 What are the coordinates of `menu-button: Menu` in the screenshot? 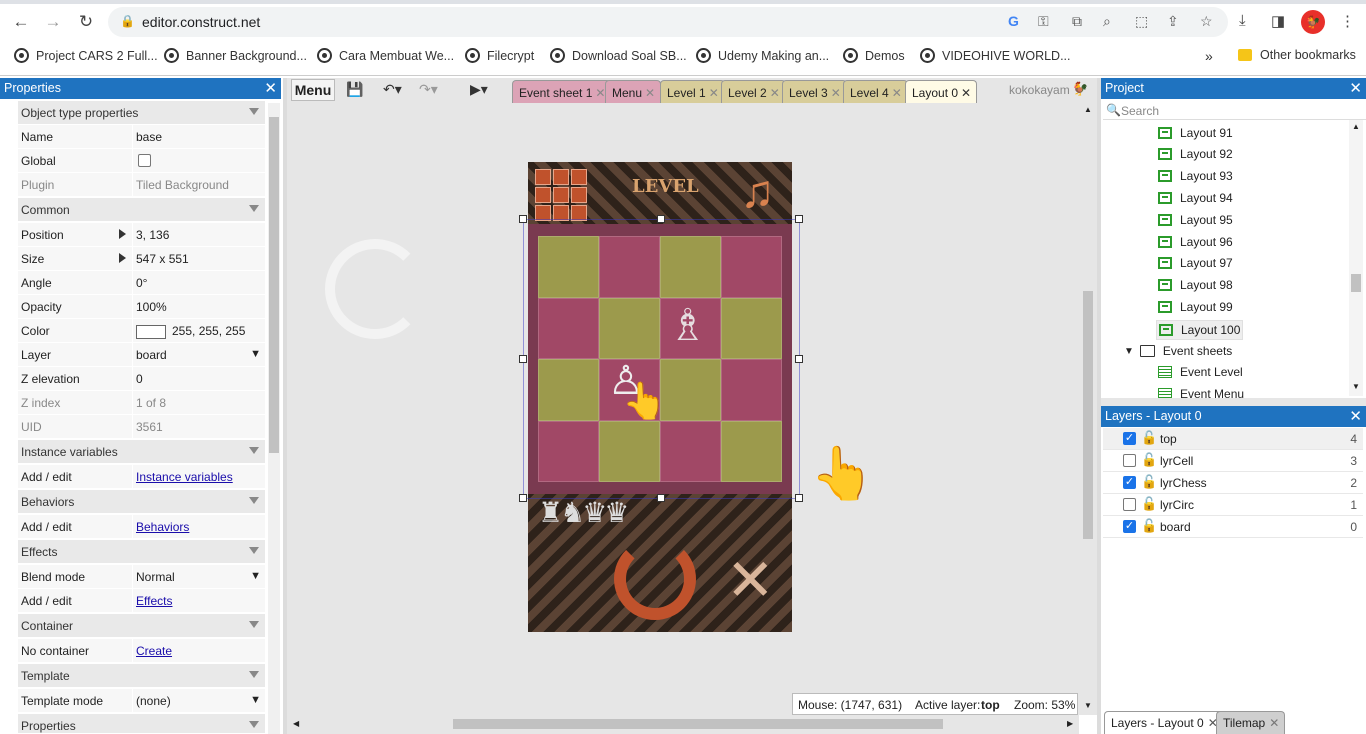 It's located at (313, 90).